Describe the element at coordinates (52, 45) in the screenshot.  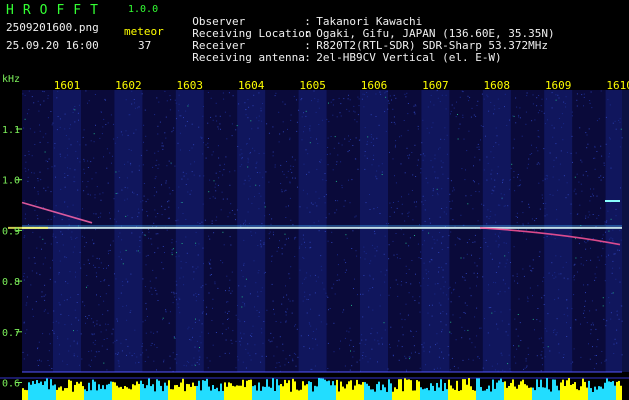
I see `datetime-label: 25.09.20 16:00` at that location.